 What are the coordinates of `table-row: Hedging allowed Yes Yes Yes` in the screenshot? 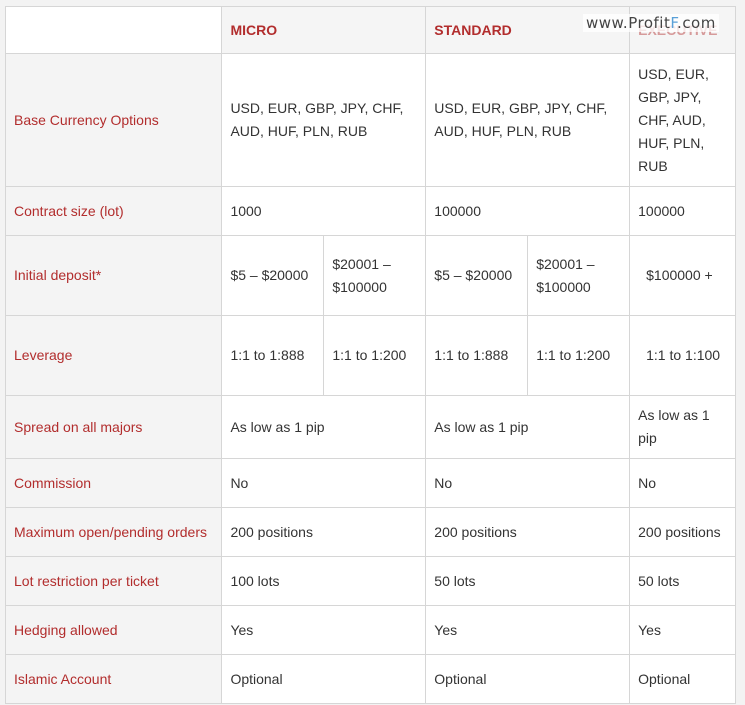 It's located at (370, 630).